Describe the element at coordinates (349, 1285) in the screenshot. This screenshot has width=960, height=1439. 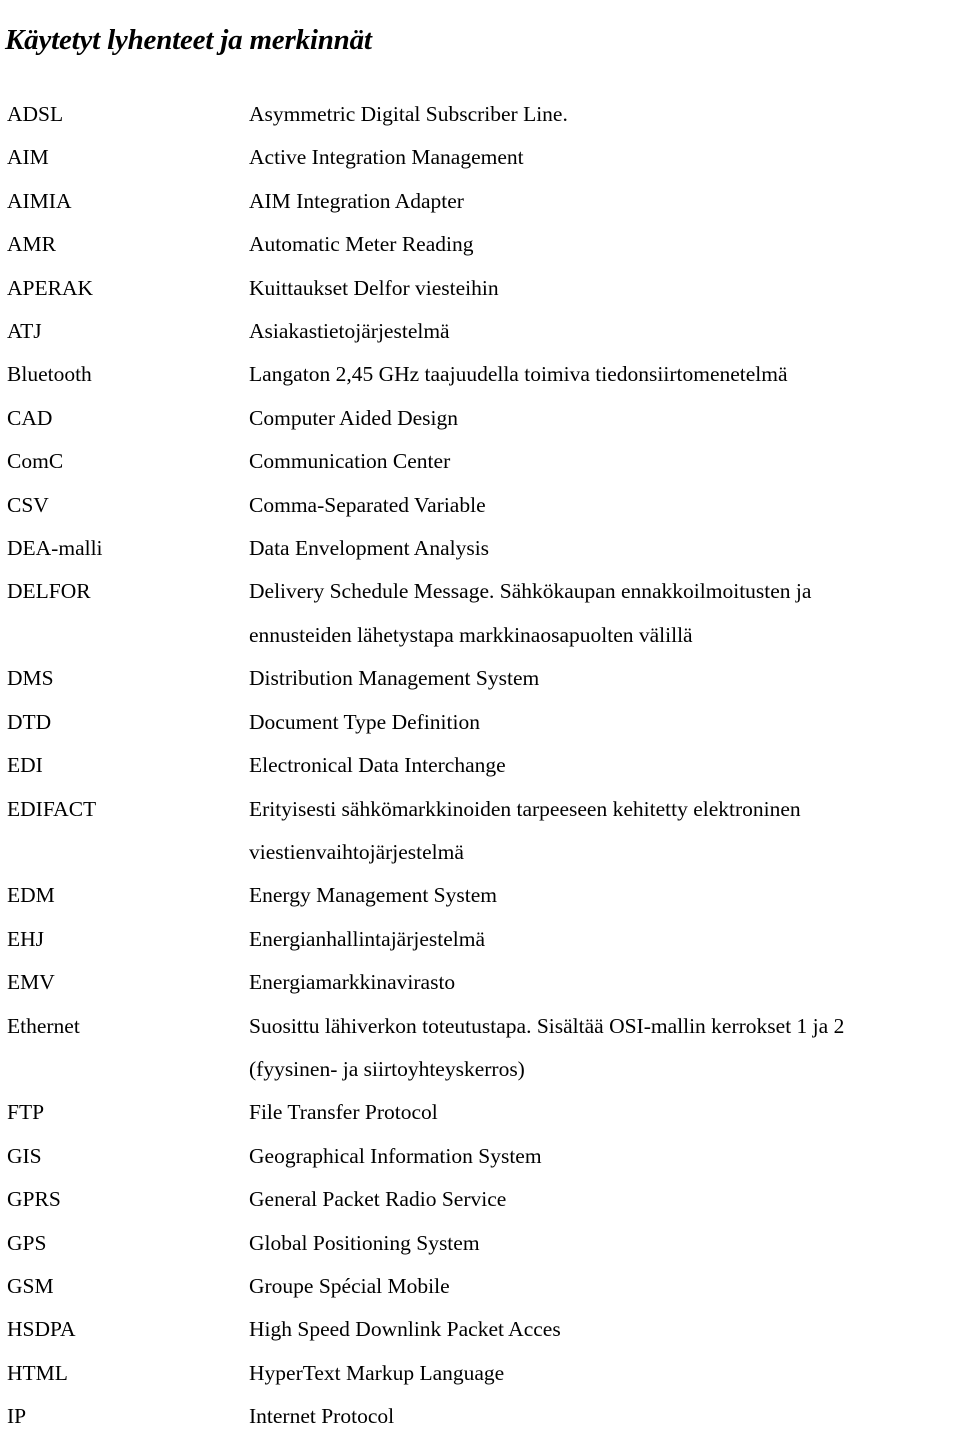
I see `definition-line: Groupe Spécial Mobile` at that location.